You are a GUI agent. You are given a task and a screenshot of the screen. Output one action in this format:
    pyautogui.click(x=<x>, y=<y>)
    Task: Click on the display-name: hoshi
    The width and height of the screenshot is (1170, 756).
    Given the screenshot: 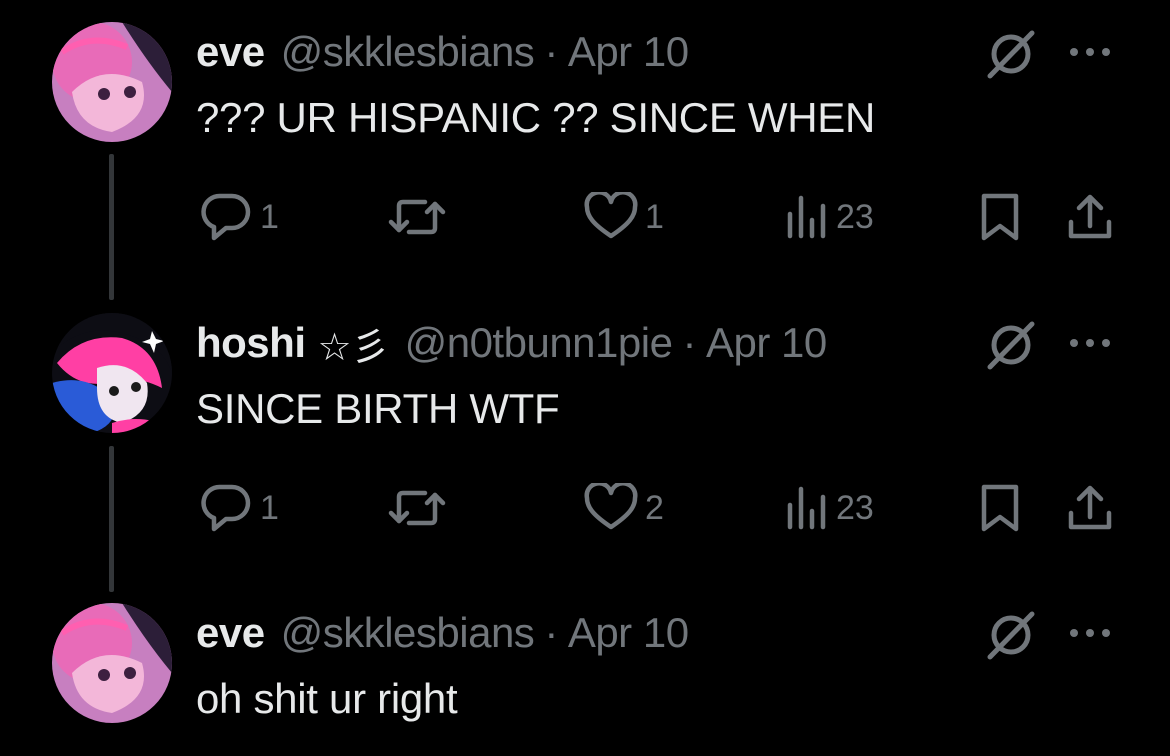 What is the action you would take?
    pyautogui.click(x=251, y=343)
    